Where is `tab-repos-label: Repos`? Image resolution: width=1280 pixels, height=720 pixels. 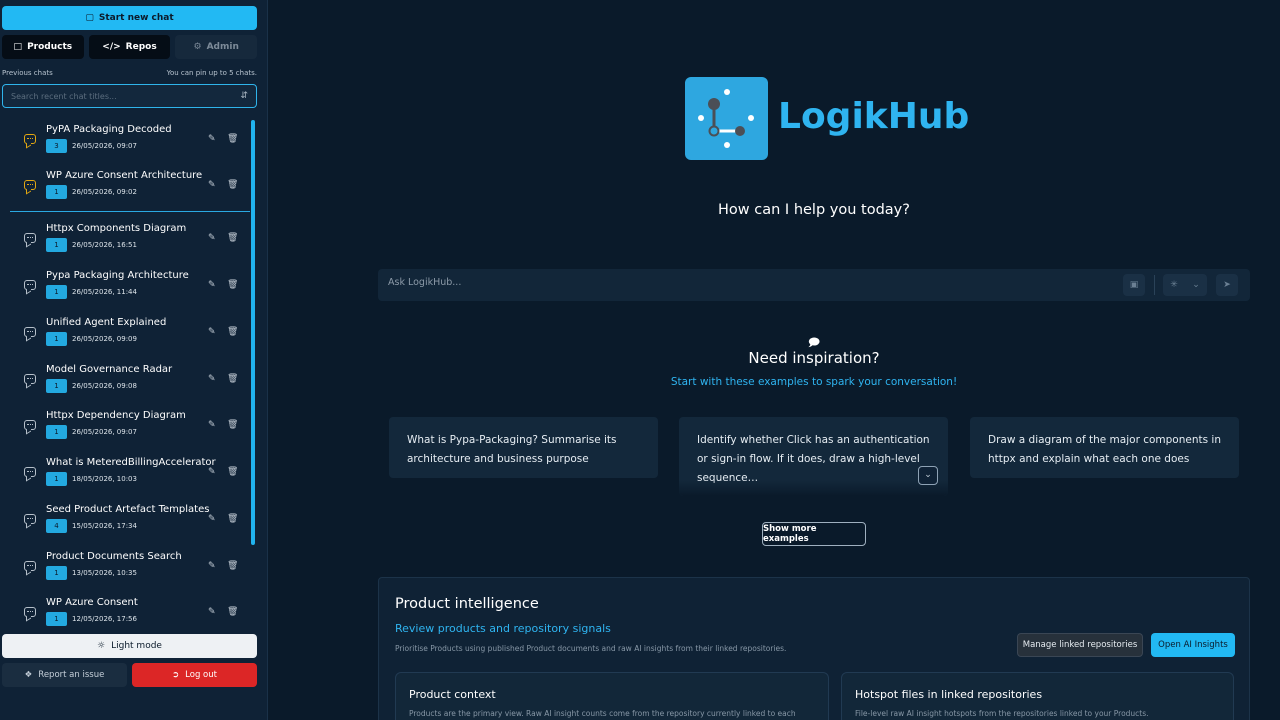
tab-repos-label: Repos is located at coordinates (141, 47).